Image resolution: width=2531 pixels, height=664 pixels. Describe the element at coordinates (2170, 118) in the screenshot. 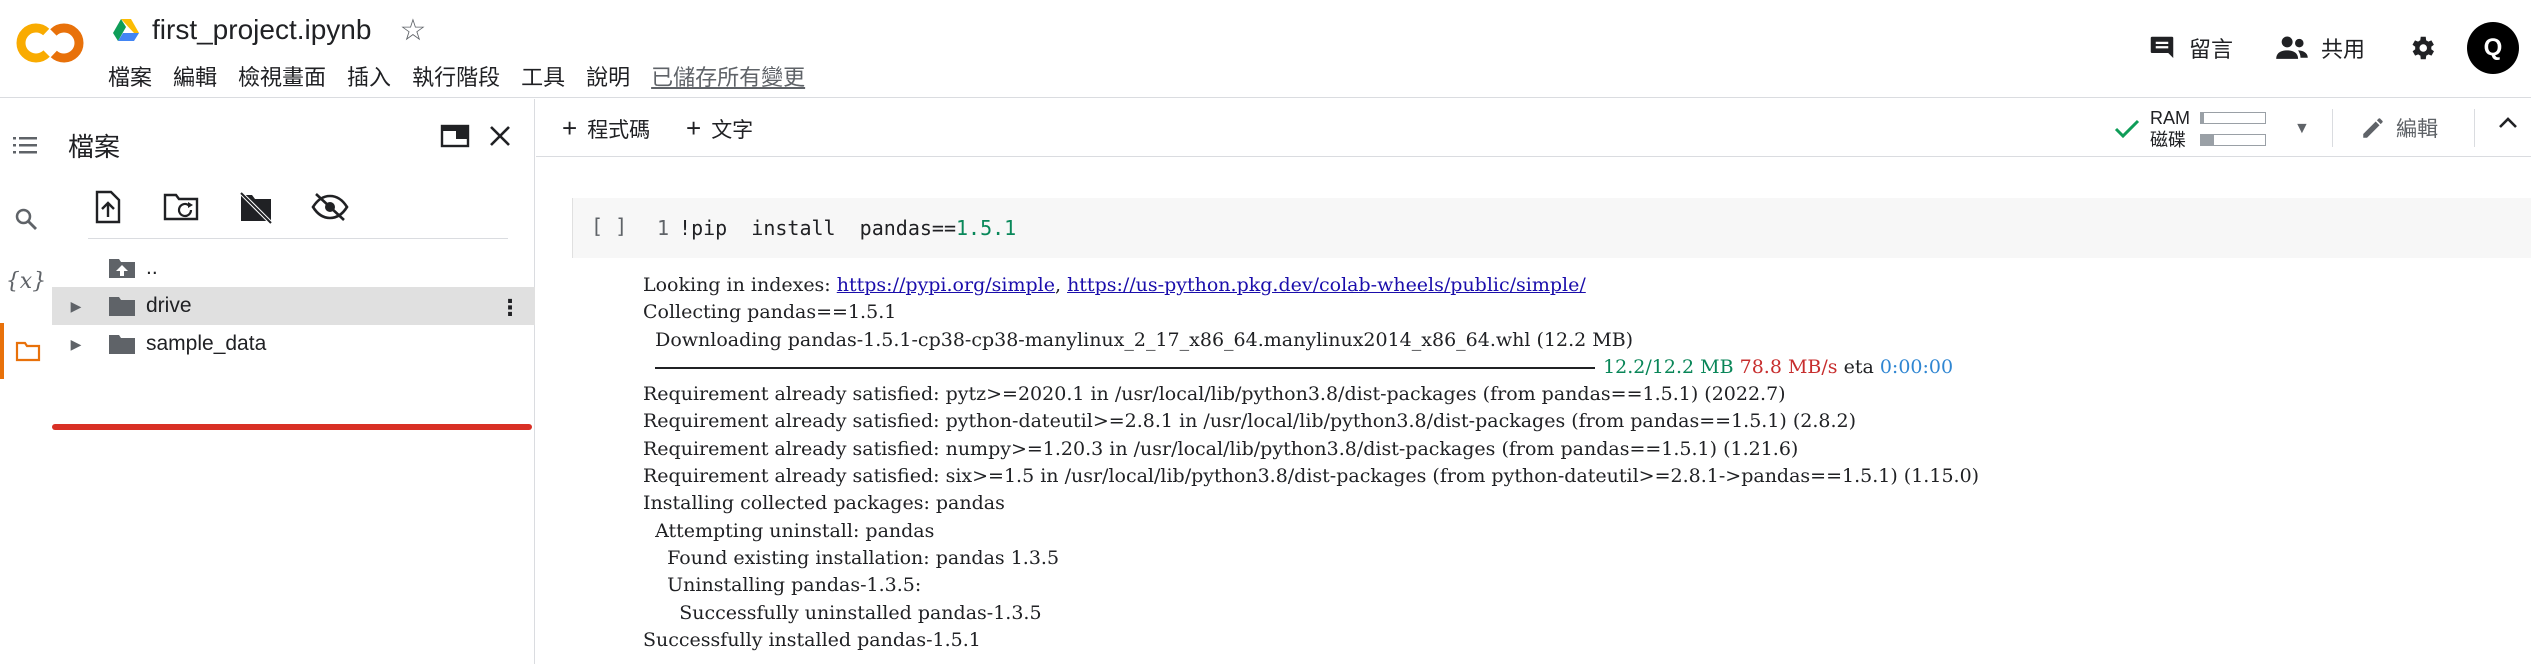

I see `ram-label: RAM` at that location.